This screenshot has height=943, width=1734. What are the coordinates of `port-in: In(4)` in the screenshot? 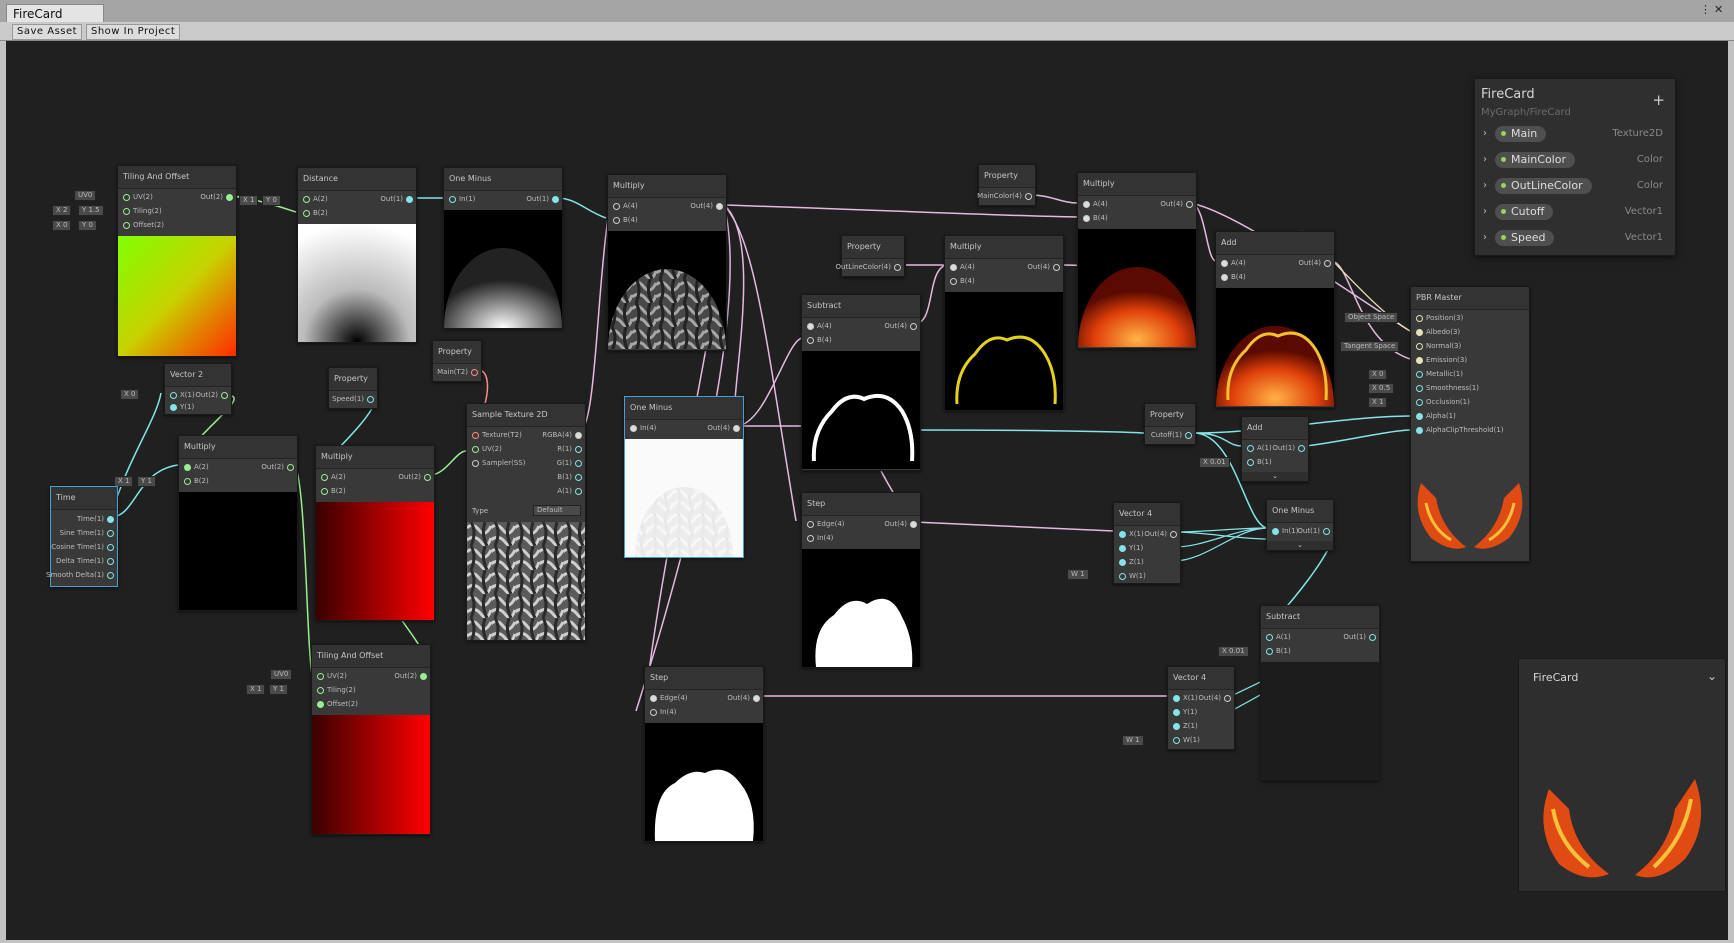 It's located at (818, 538).